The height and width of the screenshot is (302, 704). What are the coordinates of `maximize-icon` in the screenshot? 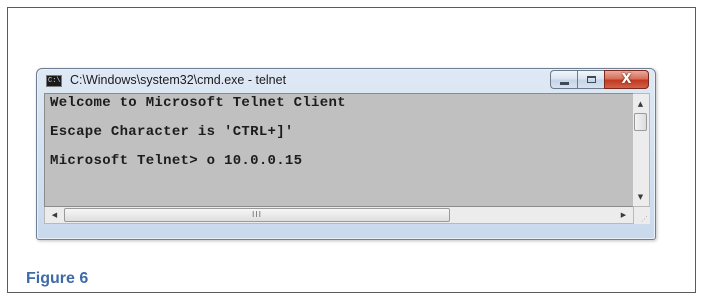 It's located at (591, 79).